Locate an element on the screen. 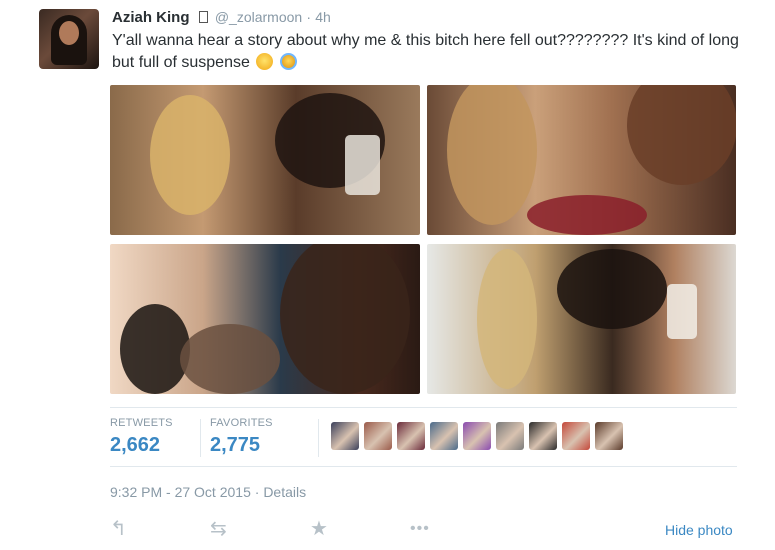  favoriter-avatars is located at coordinates (477, 437).